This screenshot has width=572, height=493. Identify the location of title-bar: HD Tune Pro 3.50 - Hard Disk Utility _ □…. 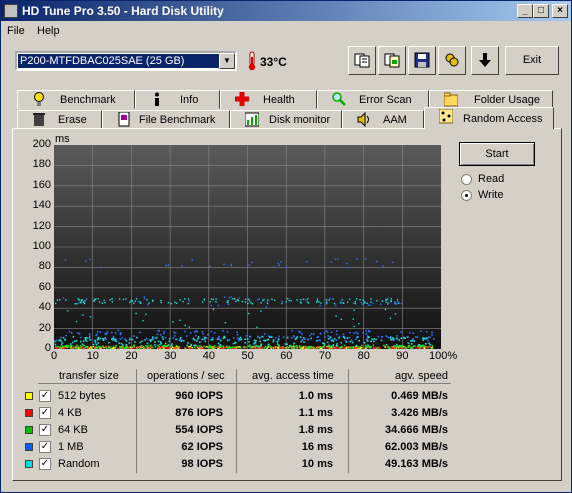
(286, 11).